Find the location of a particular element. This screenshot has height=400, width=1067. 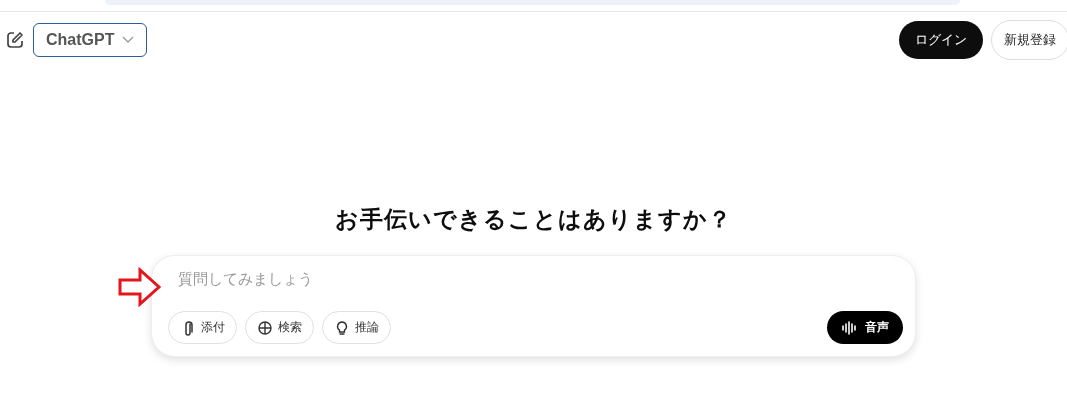

globe-icon is located at coordinates (265, 327).